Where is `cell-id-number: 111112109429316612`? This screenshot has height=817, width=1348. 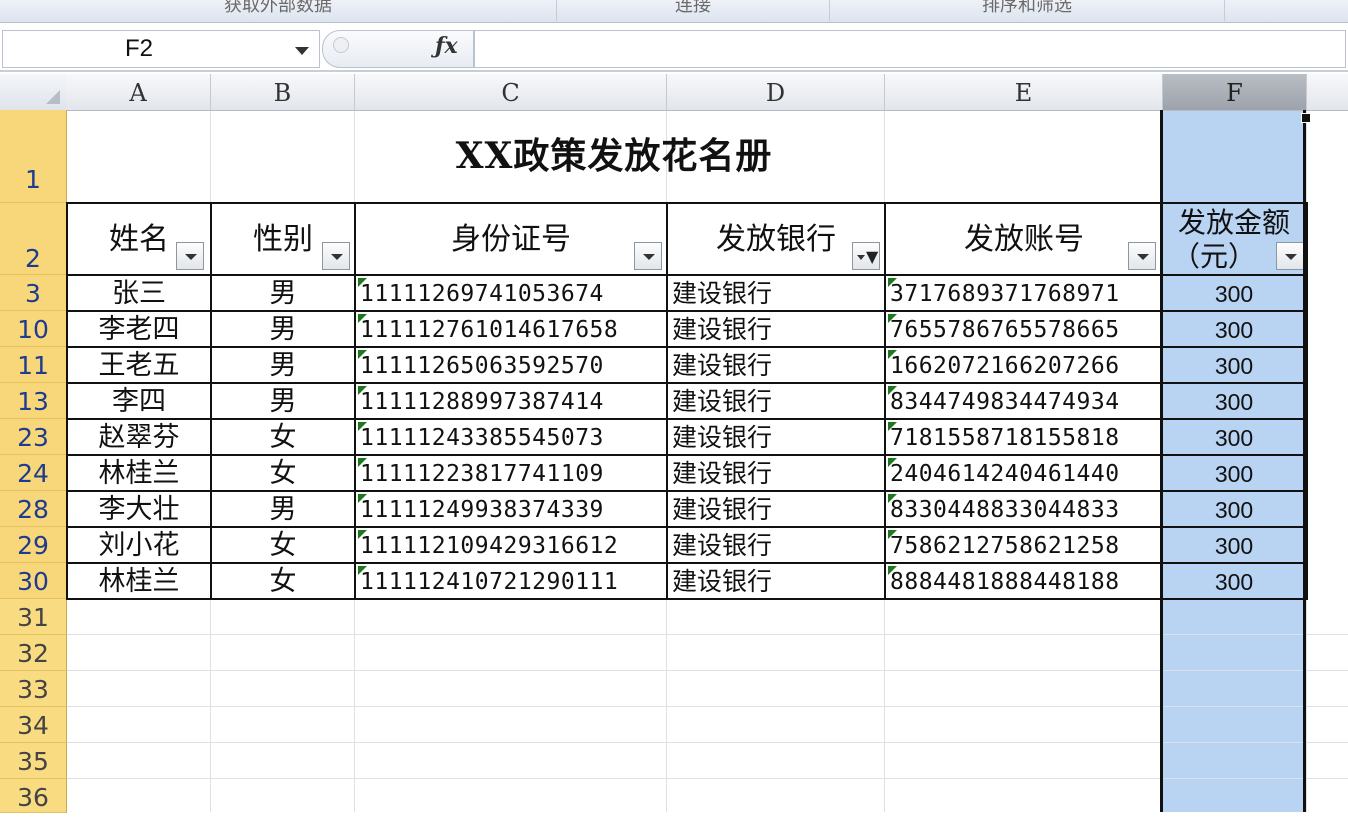
cell-id-number: 111112109429316612 is located at coordinates (511, 545).